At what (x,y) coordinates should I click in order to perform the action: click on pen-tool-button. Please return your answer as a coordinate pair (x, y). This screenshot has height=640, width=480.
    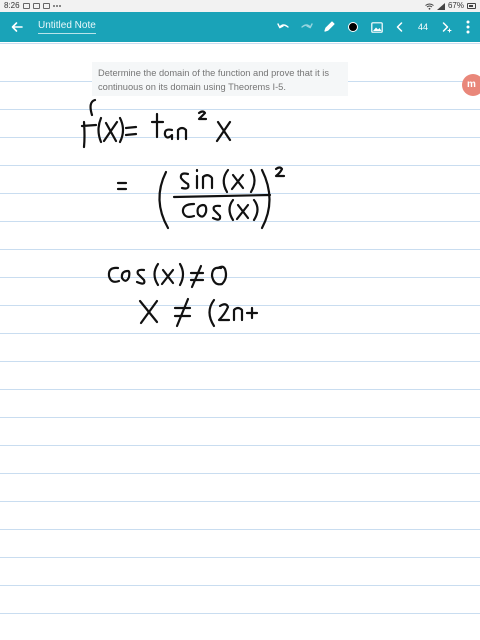
    Looking at the image, I should click on (329, 27).